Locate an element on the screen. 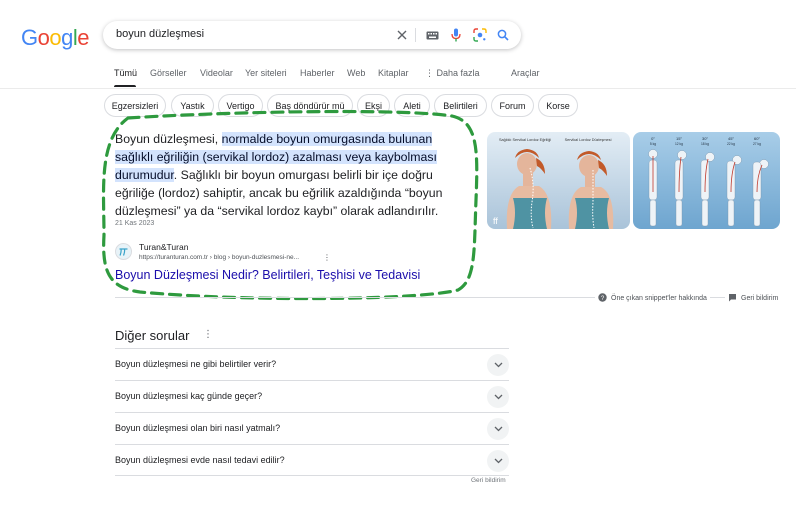 The width and height of the screenshot is (796, 512). tab-tools: Araçlar is located at coordinates (525, 73).